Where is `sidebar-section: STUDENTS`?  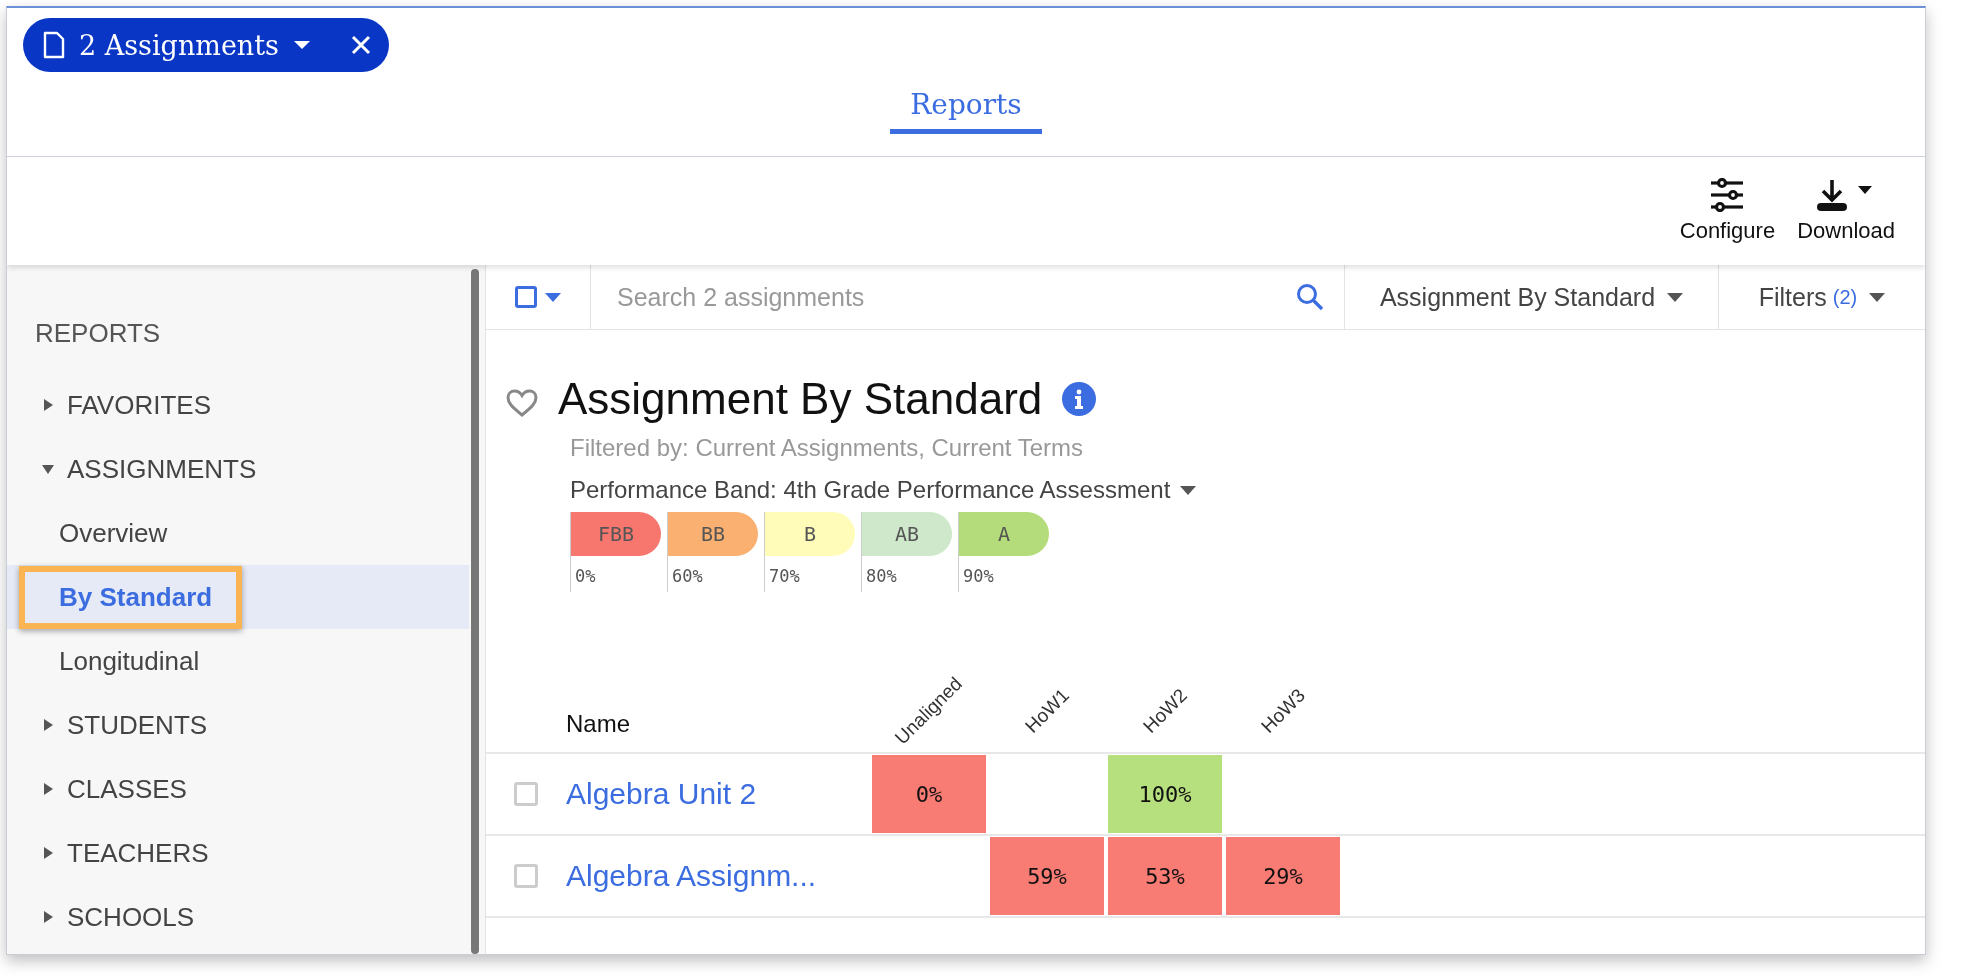 sidebar-section: STUDENTS is located at coordinates (246, 725).